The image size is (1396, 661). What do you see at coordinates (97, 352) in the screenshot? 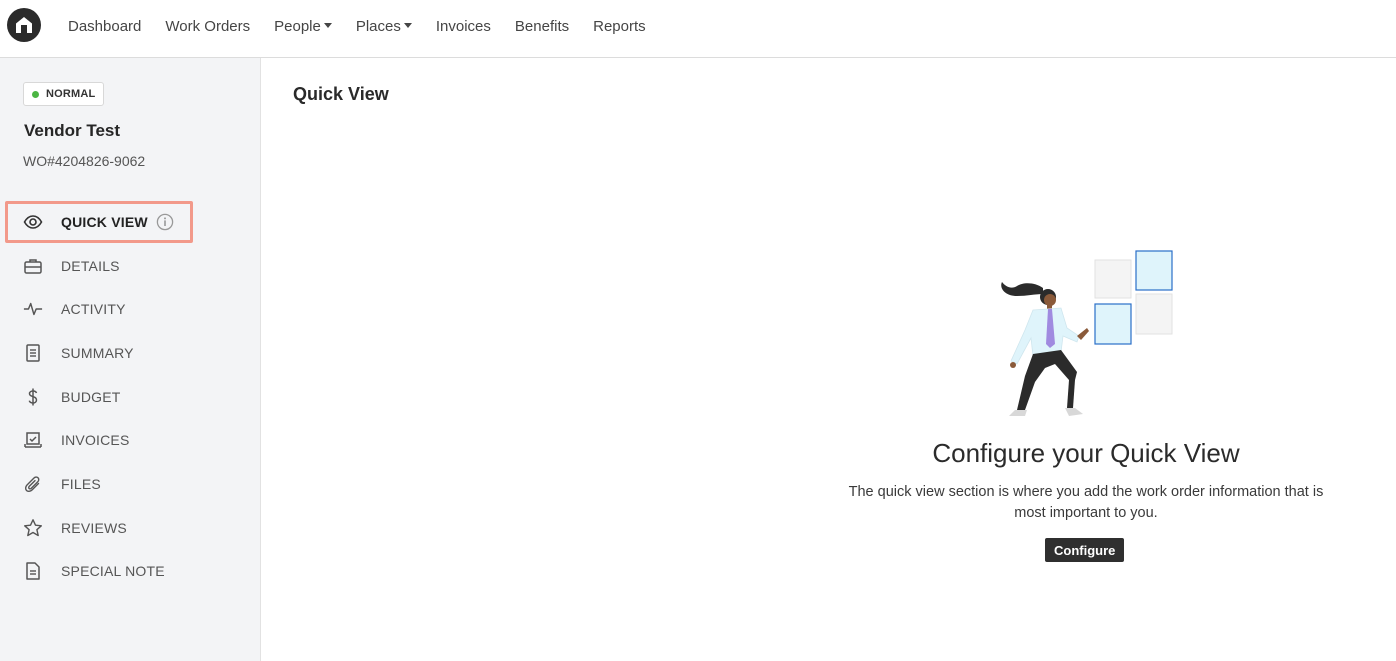
I see `sidebar-item-label: SUMMARY` at bounding box center [97, 352].